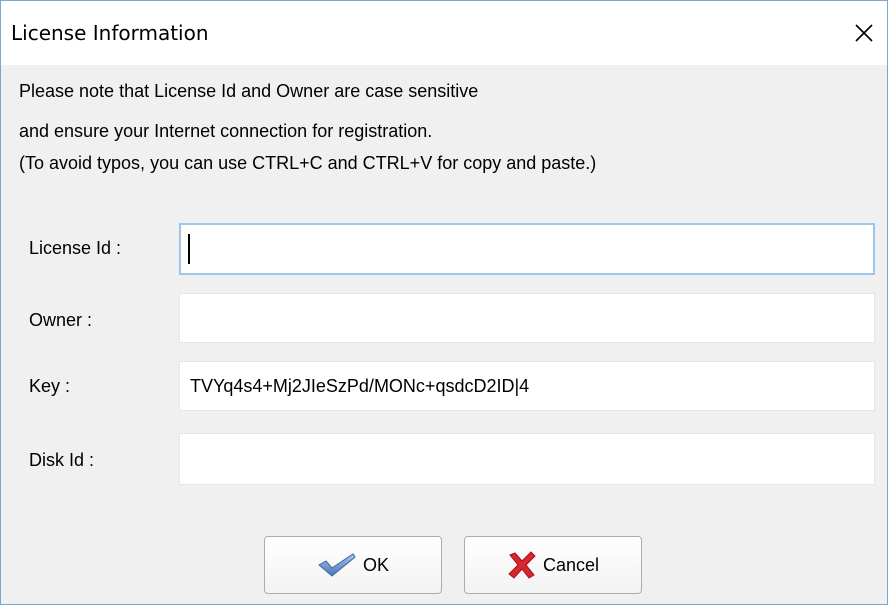  What do you see at coordinates (527, 386) in the screenshot?
I see `key-input` at bounding box center [527, 386].